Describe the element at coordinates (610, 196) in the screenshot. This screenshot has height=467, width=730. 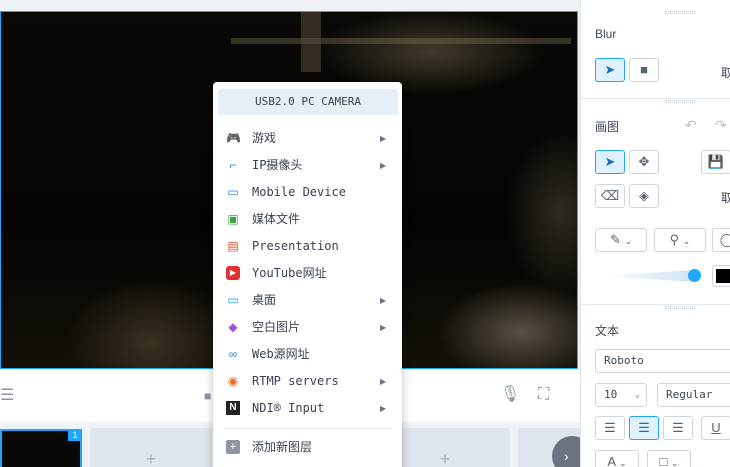
I see `eraser-button: ⌫` at that location.